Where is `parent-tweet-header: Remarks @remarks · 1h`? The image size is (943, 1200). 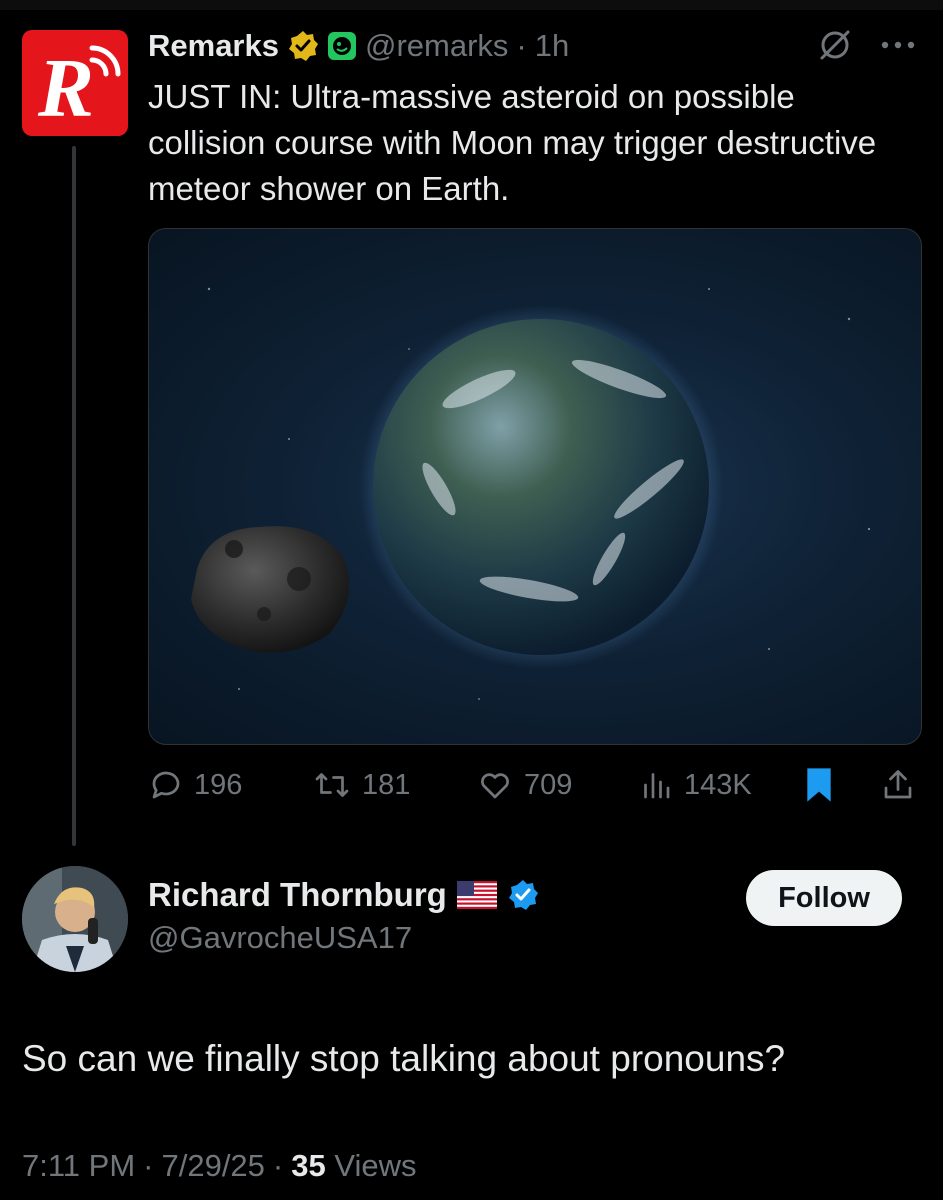 parent-tweet-header: Remarks @remarks · 1h is located at coordinates (358, 46).